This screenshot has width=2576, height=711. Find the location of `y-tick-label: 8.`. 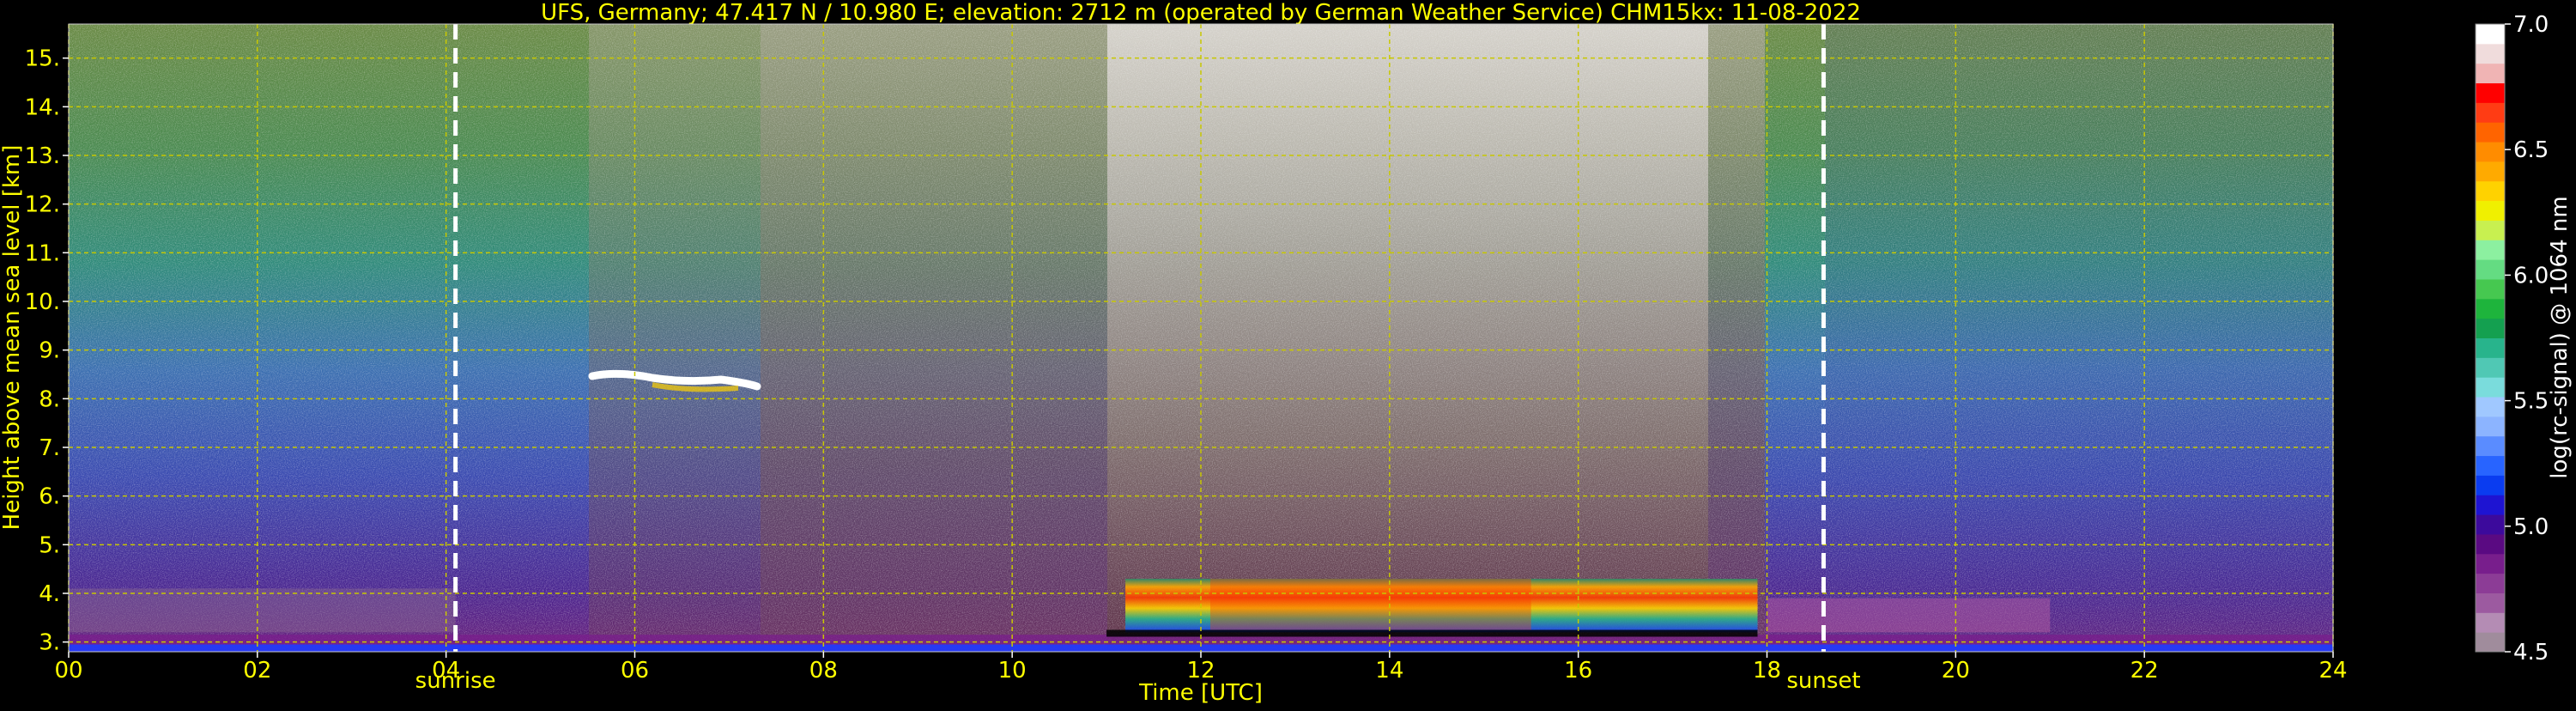

y-tick-label: 8. is located at coordinates (49, 399).